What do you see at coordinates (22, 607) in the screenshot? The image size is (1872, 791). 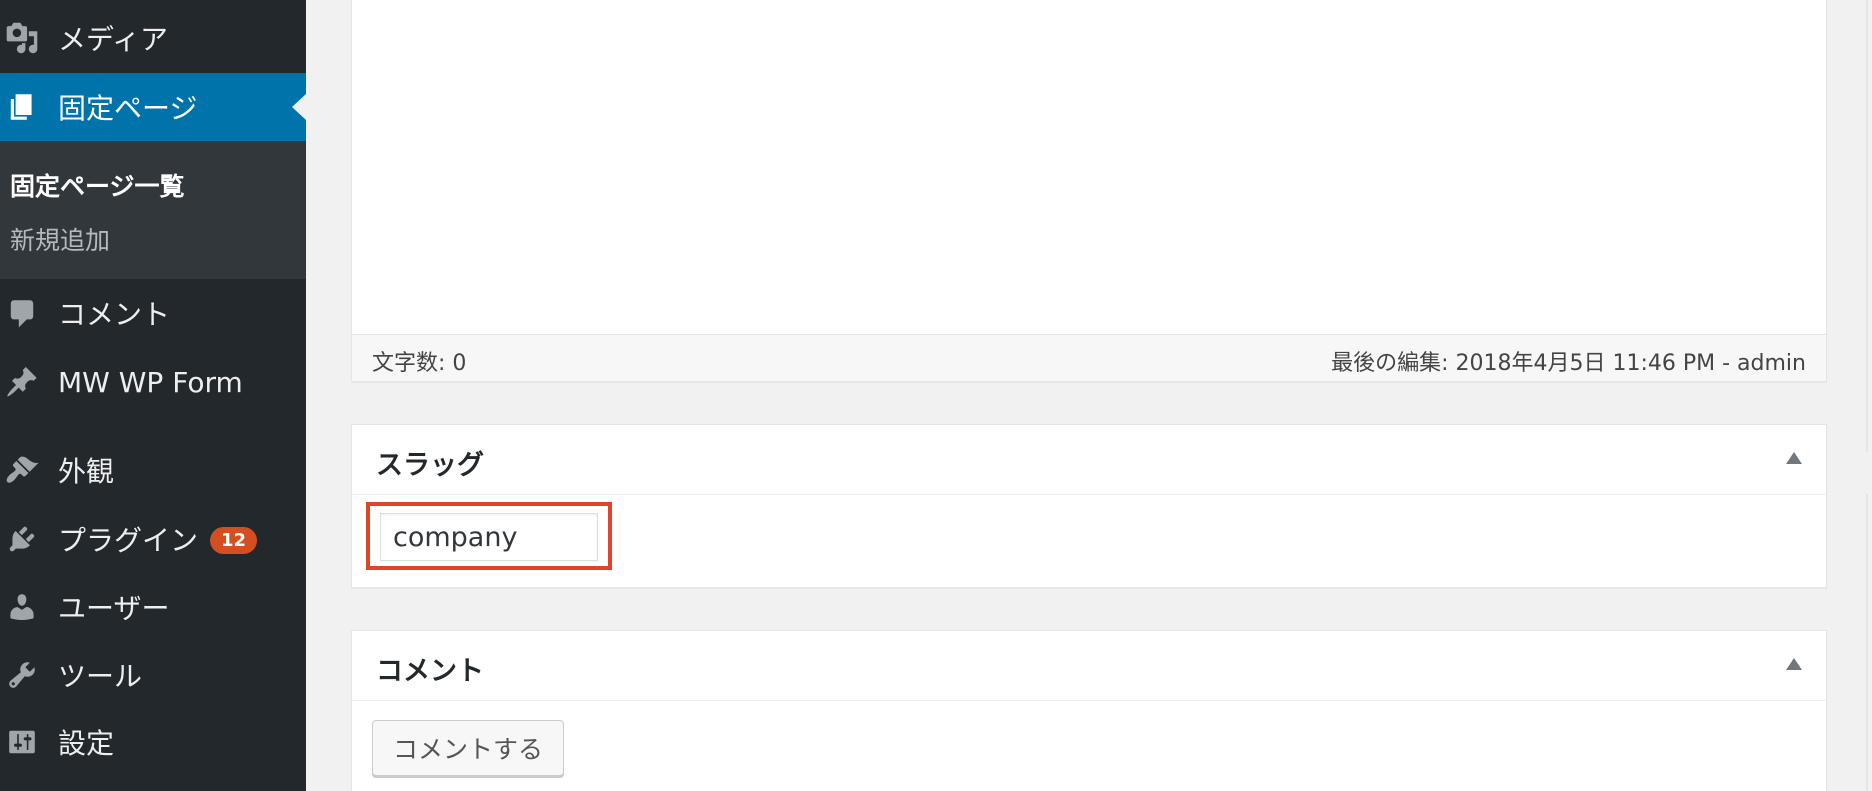 I see `user-icon` at bounding box center [22, 607].